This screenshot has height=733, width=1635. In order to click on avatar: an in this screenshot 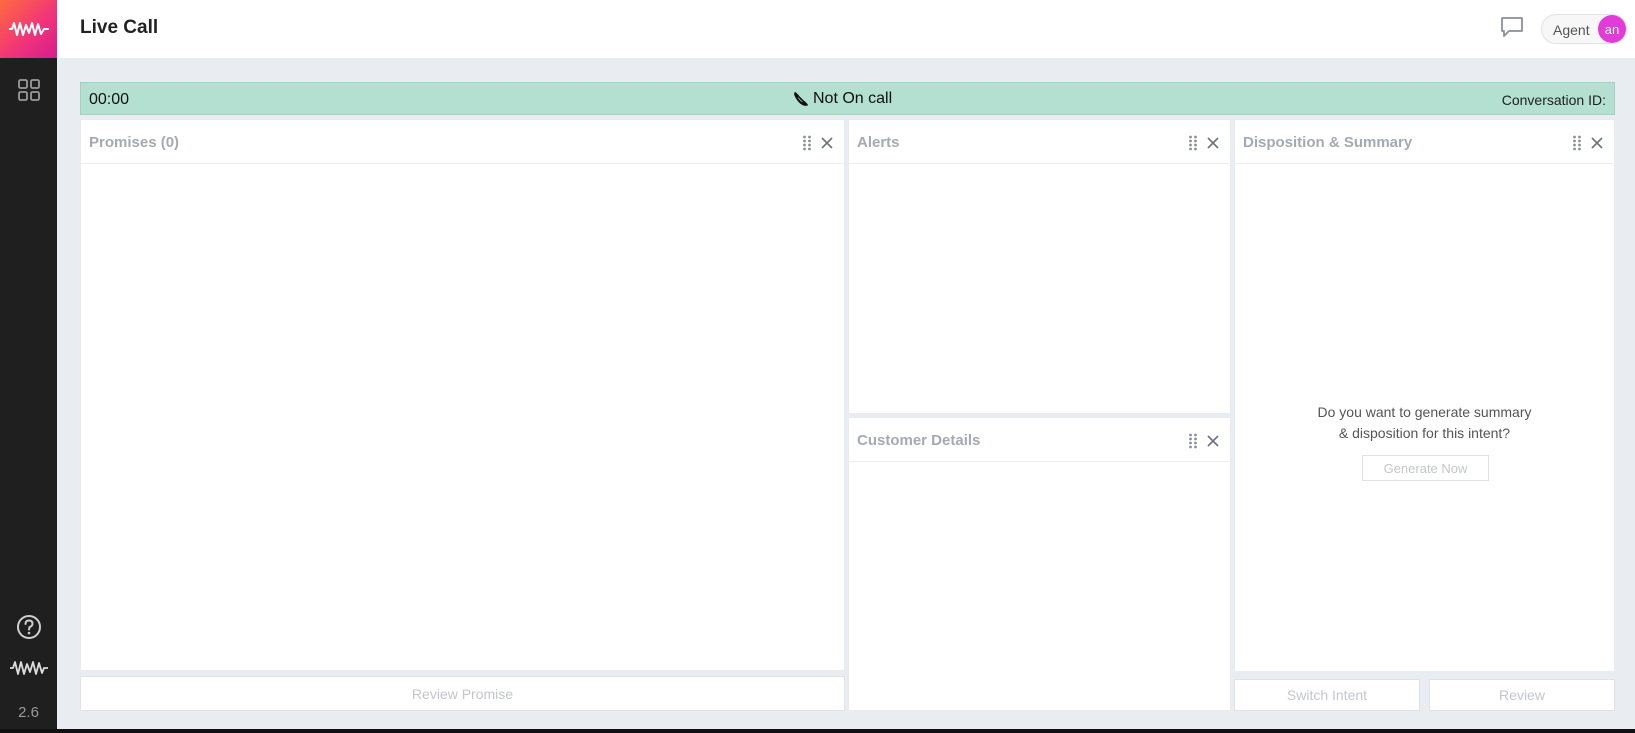, I will do `click(1612, 29)`.